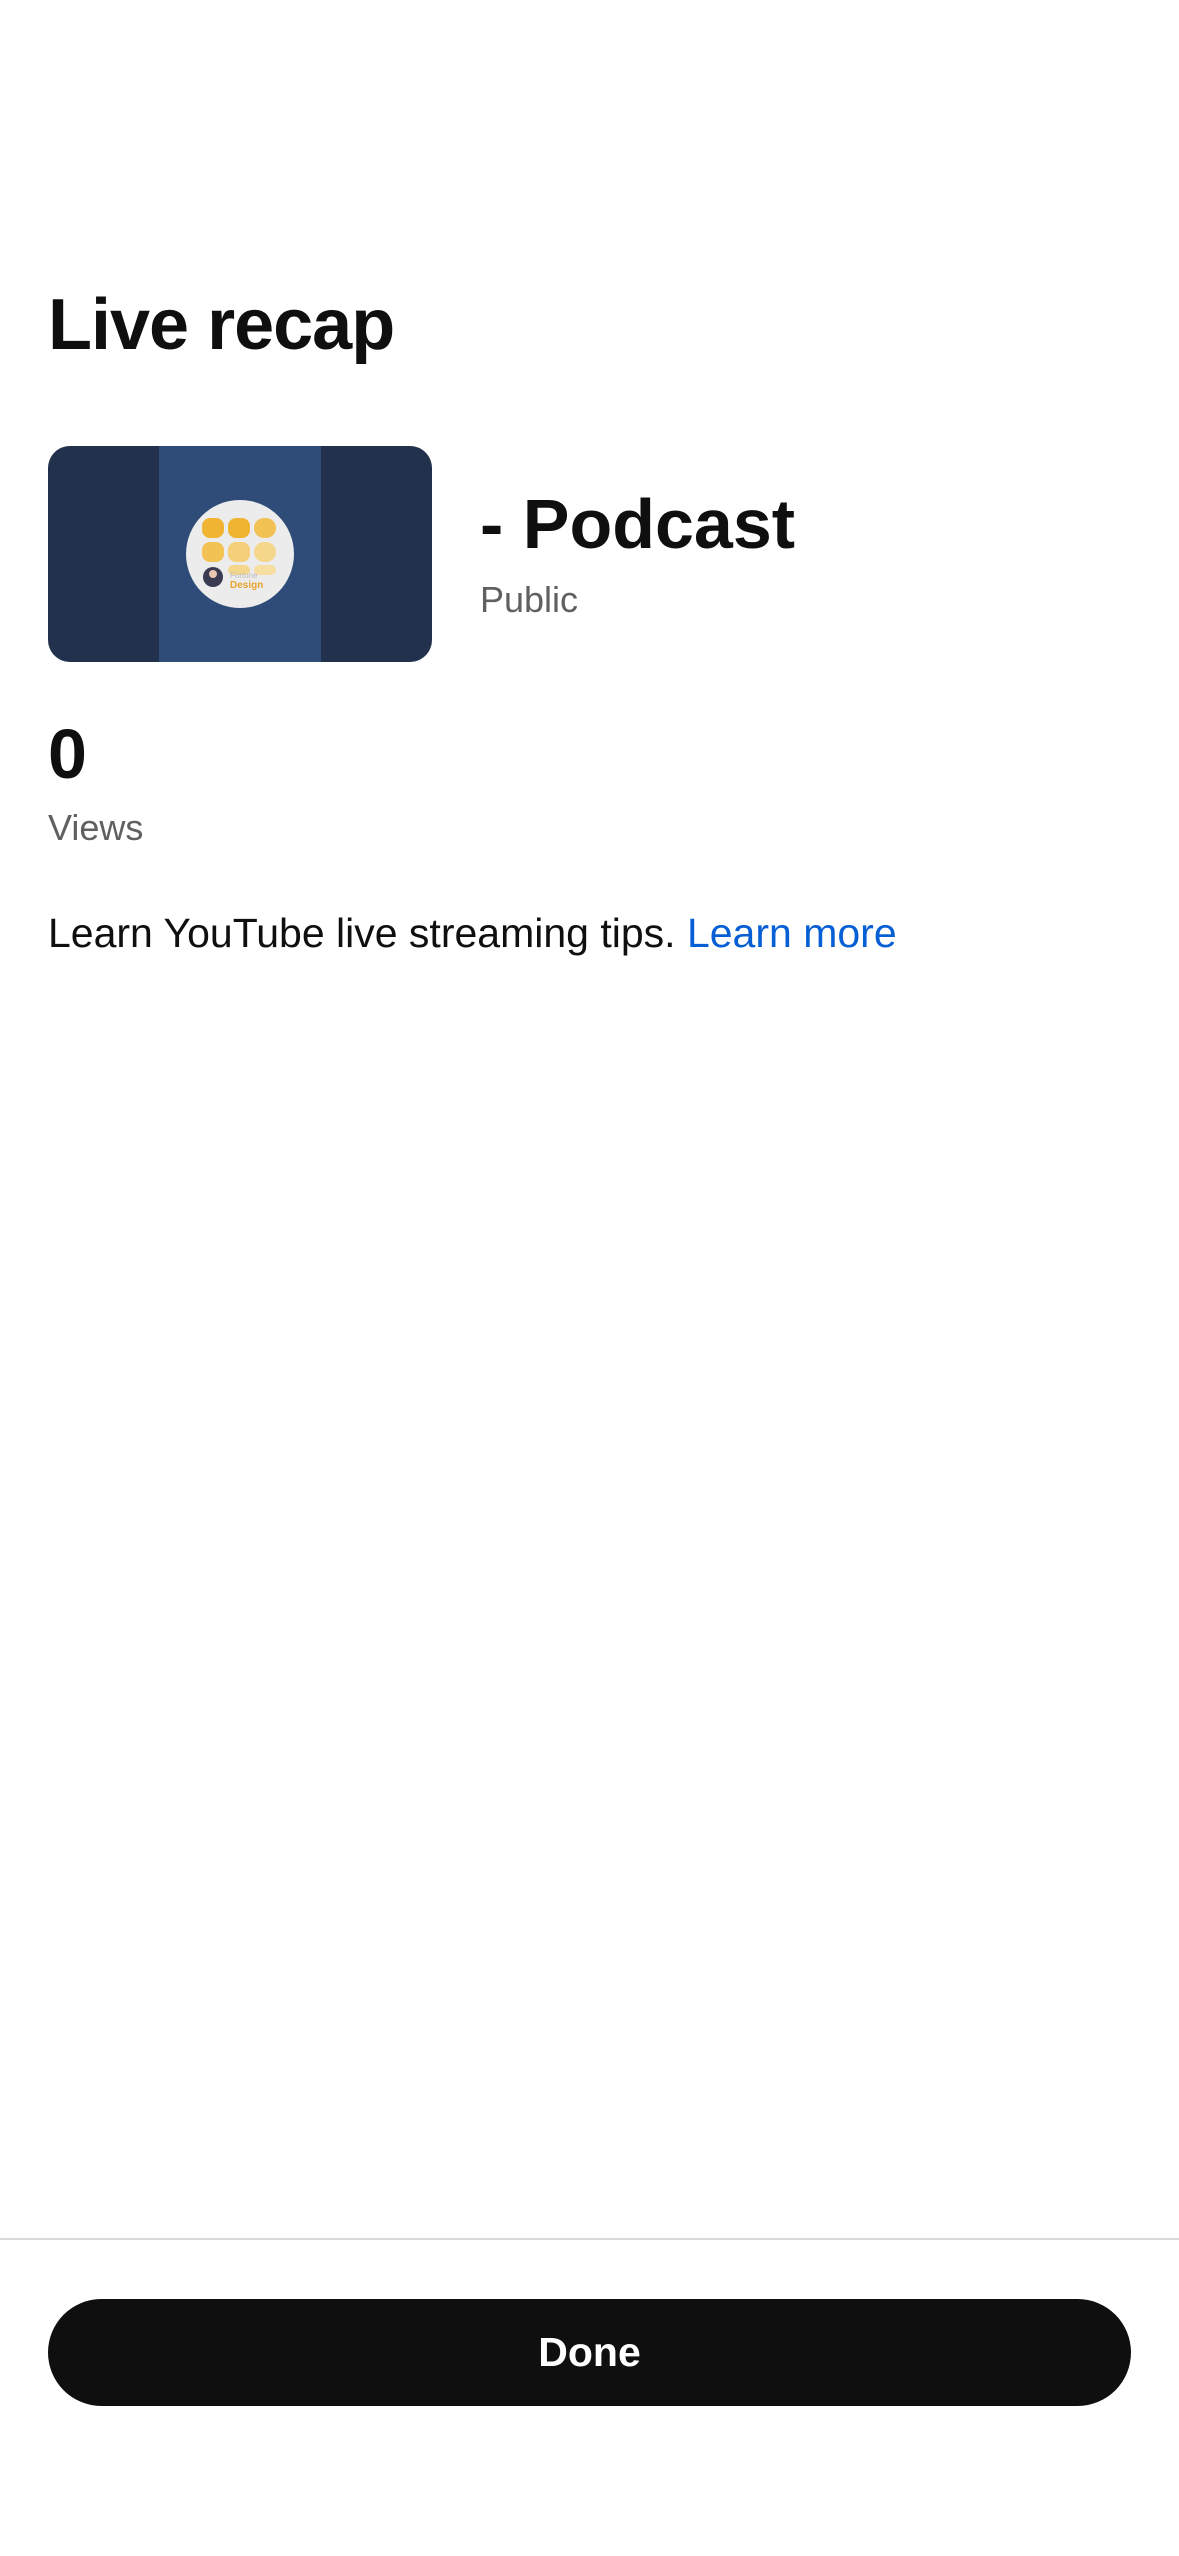  I want to click on page-title: Live recap, so click(221, 325).